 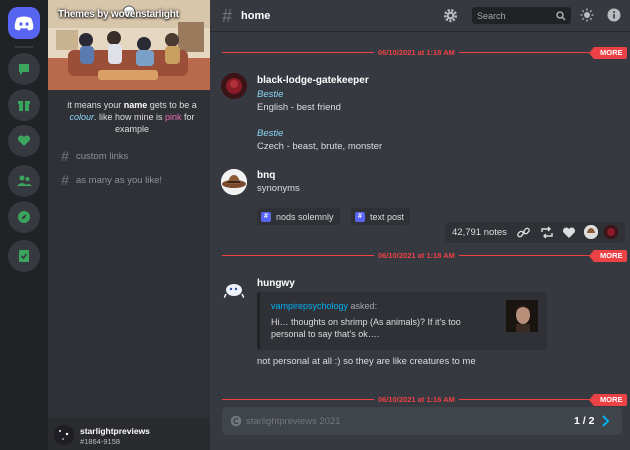 I want to click on channel-label: custom links, so click(x=102, y=156).